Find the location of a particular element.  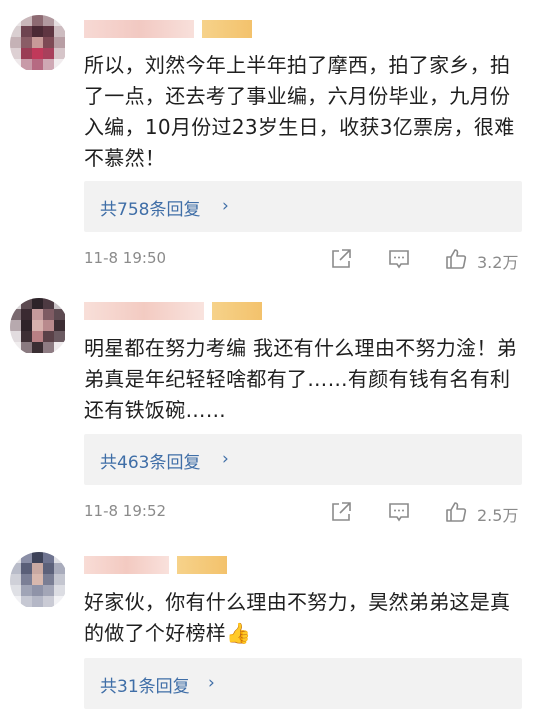

comment-meta: 11-8 19:50 3.2万 is located at coordinates (304, 259).